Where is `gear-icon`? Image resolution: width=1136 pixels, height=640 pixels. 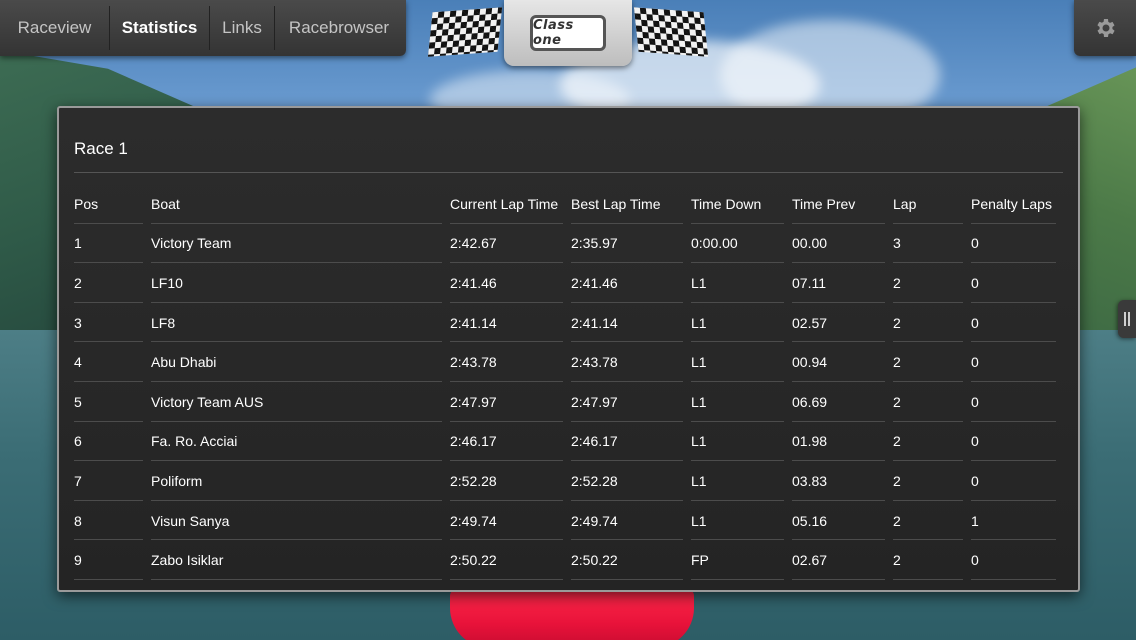
gear-icon is located at coordinates (1106, 28).